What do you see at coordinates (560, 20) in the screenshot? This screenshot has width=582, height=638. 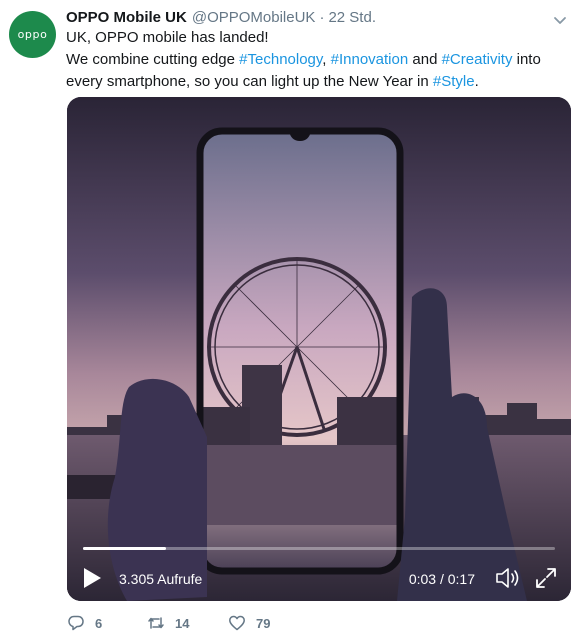 I see `chevron-down-icon` at bounding box center [560, 20].